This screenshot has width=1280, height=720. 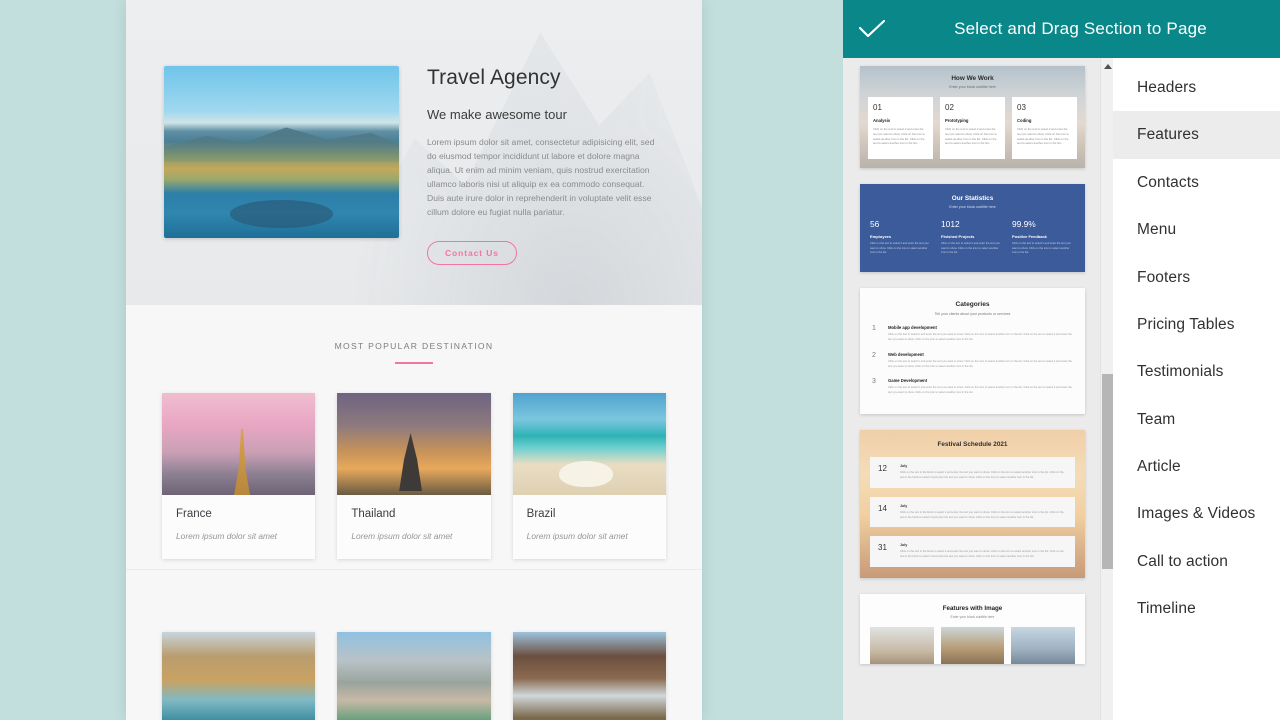 I want to click on menu-item-timeline: Timeline, so click(x=1196, y=608).